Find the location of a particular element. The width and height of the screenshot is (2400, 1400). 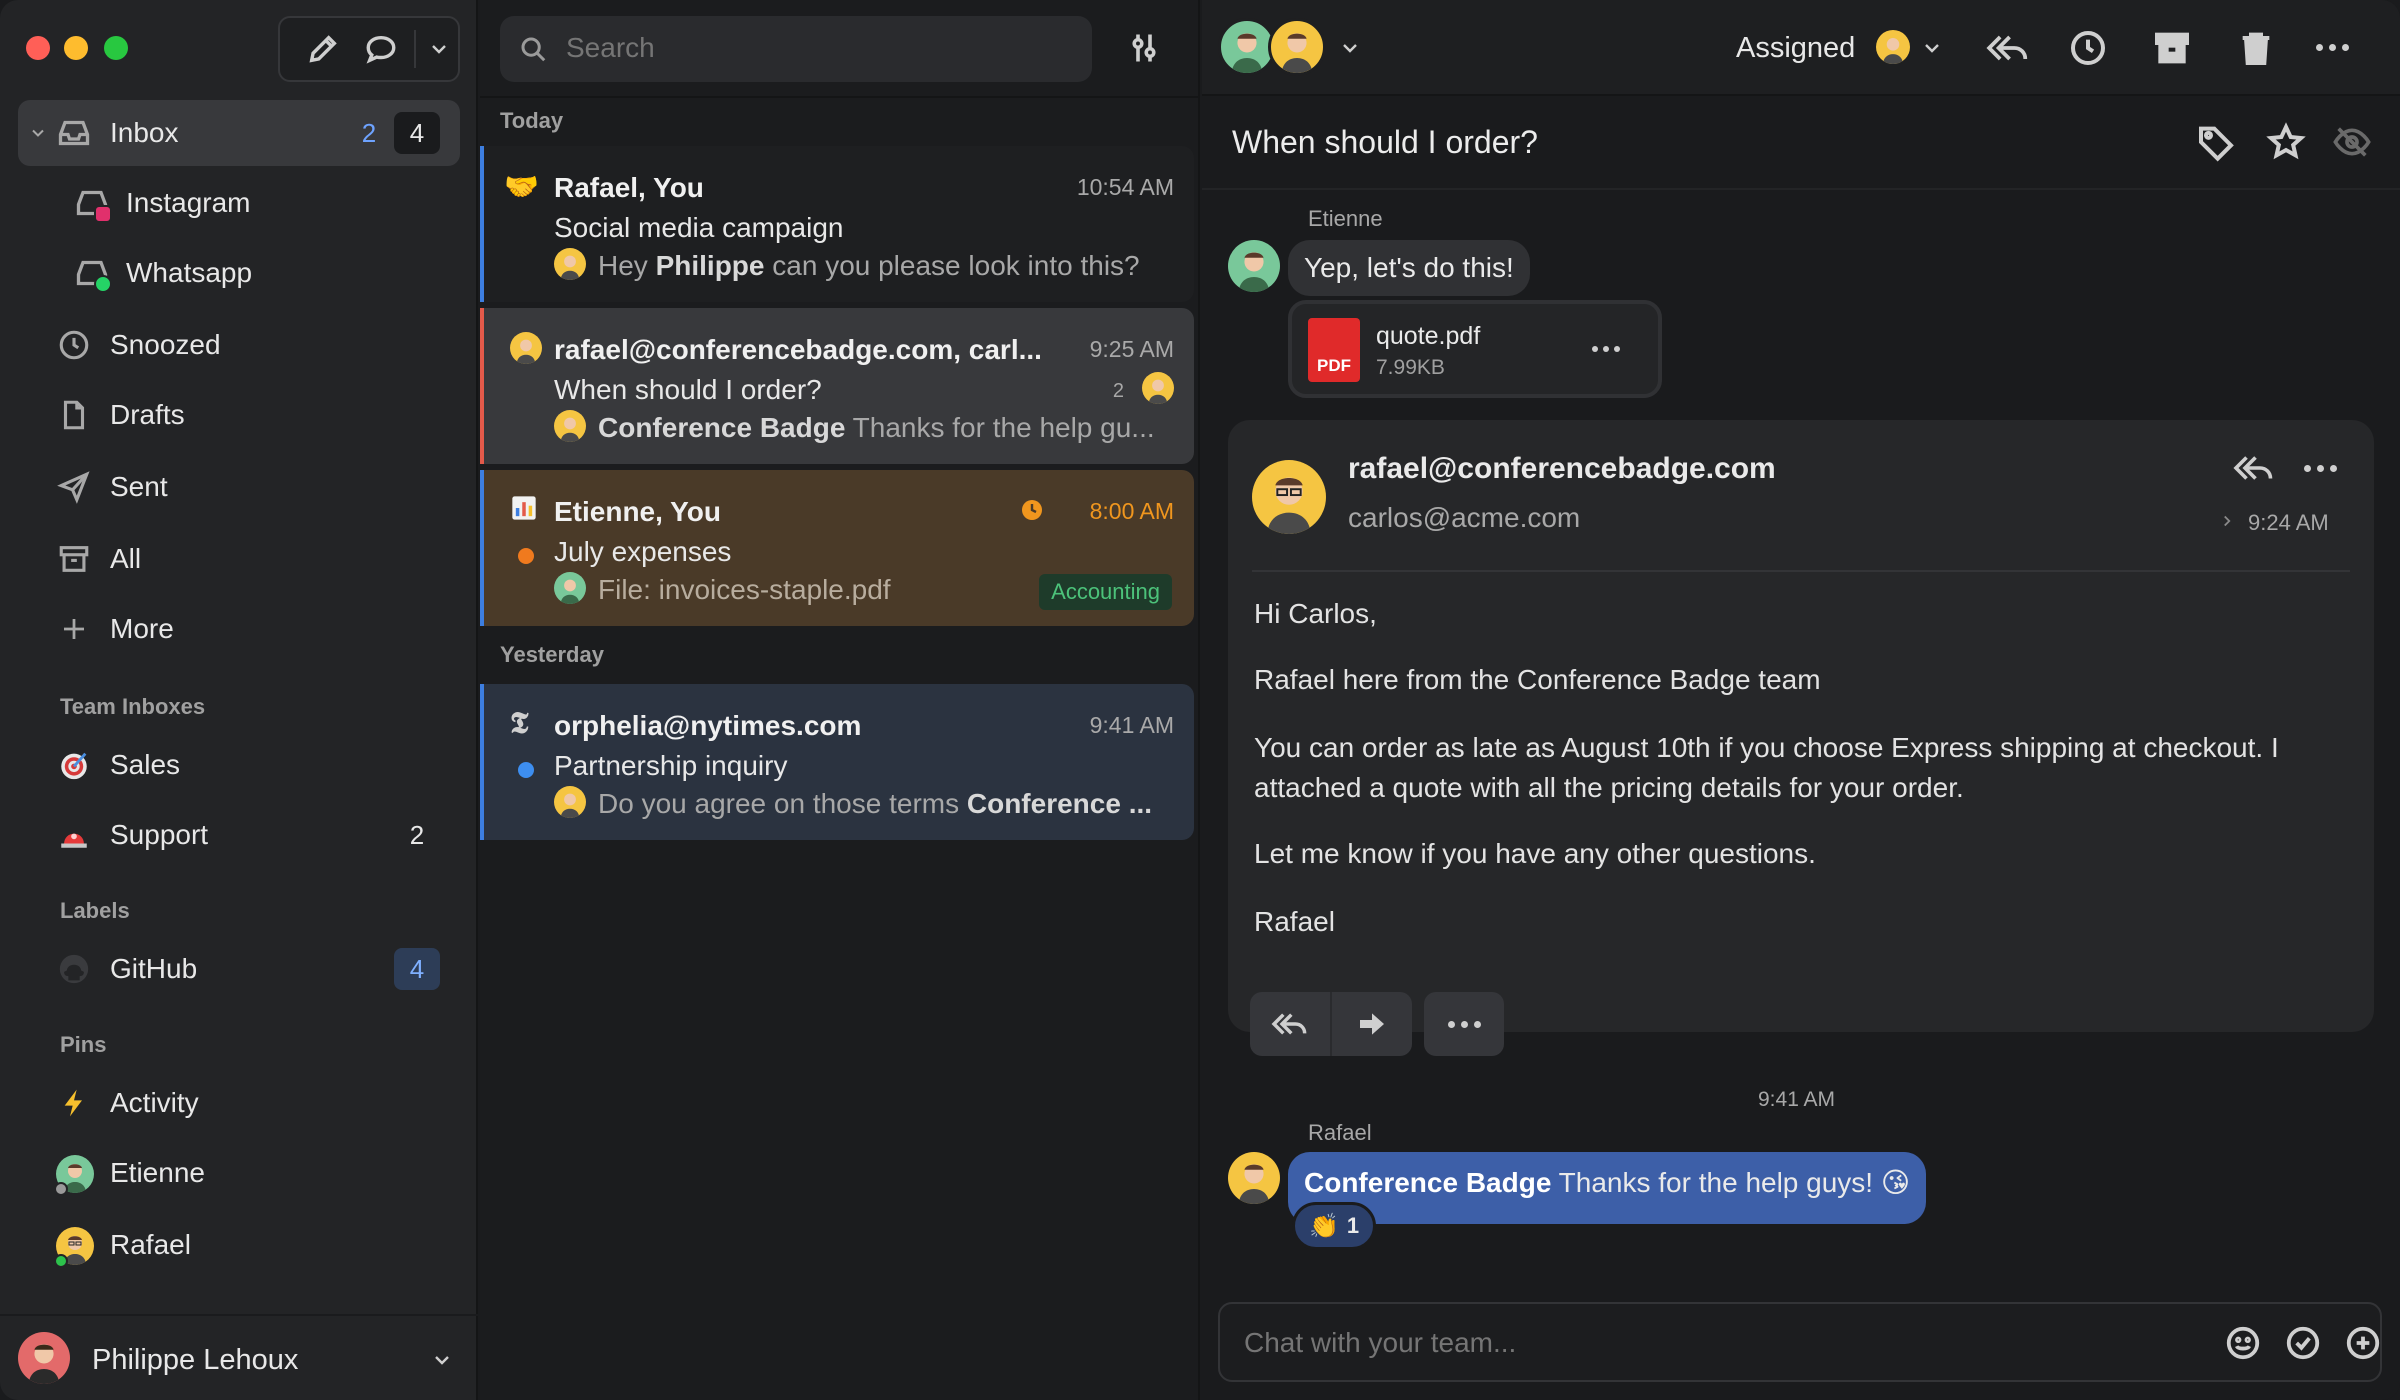

task-button is located at coordinates (2303, 1345).